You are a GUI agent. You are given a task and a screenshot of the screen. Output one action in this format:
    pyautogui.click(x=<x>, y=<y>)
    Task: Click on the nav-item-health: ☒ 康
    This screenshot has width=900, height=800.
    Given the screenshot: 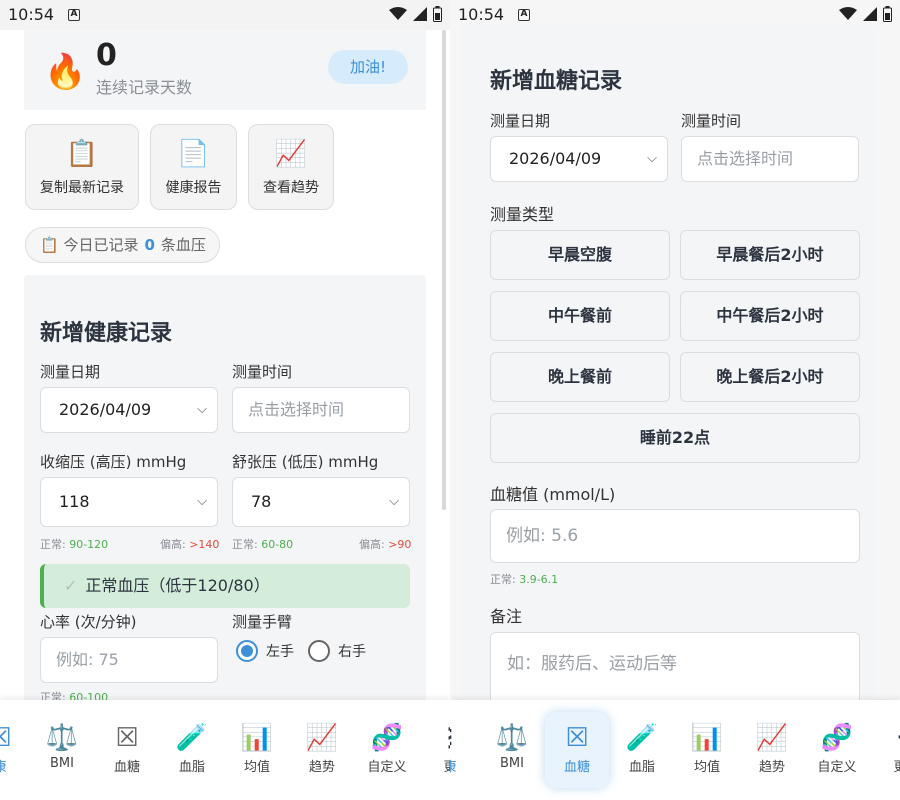 What is the action you would take?
    pyautogui.click(x=16, y=750)
    